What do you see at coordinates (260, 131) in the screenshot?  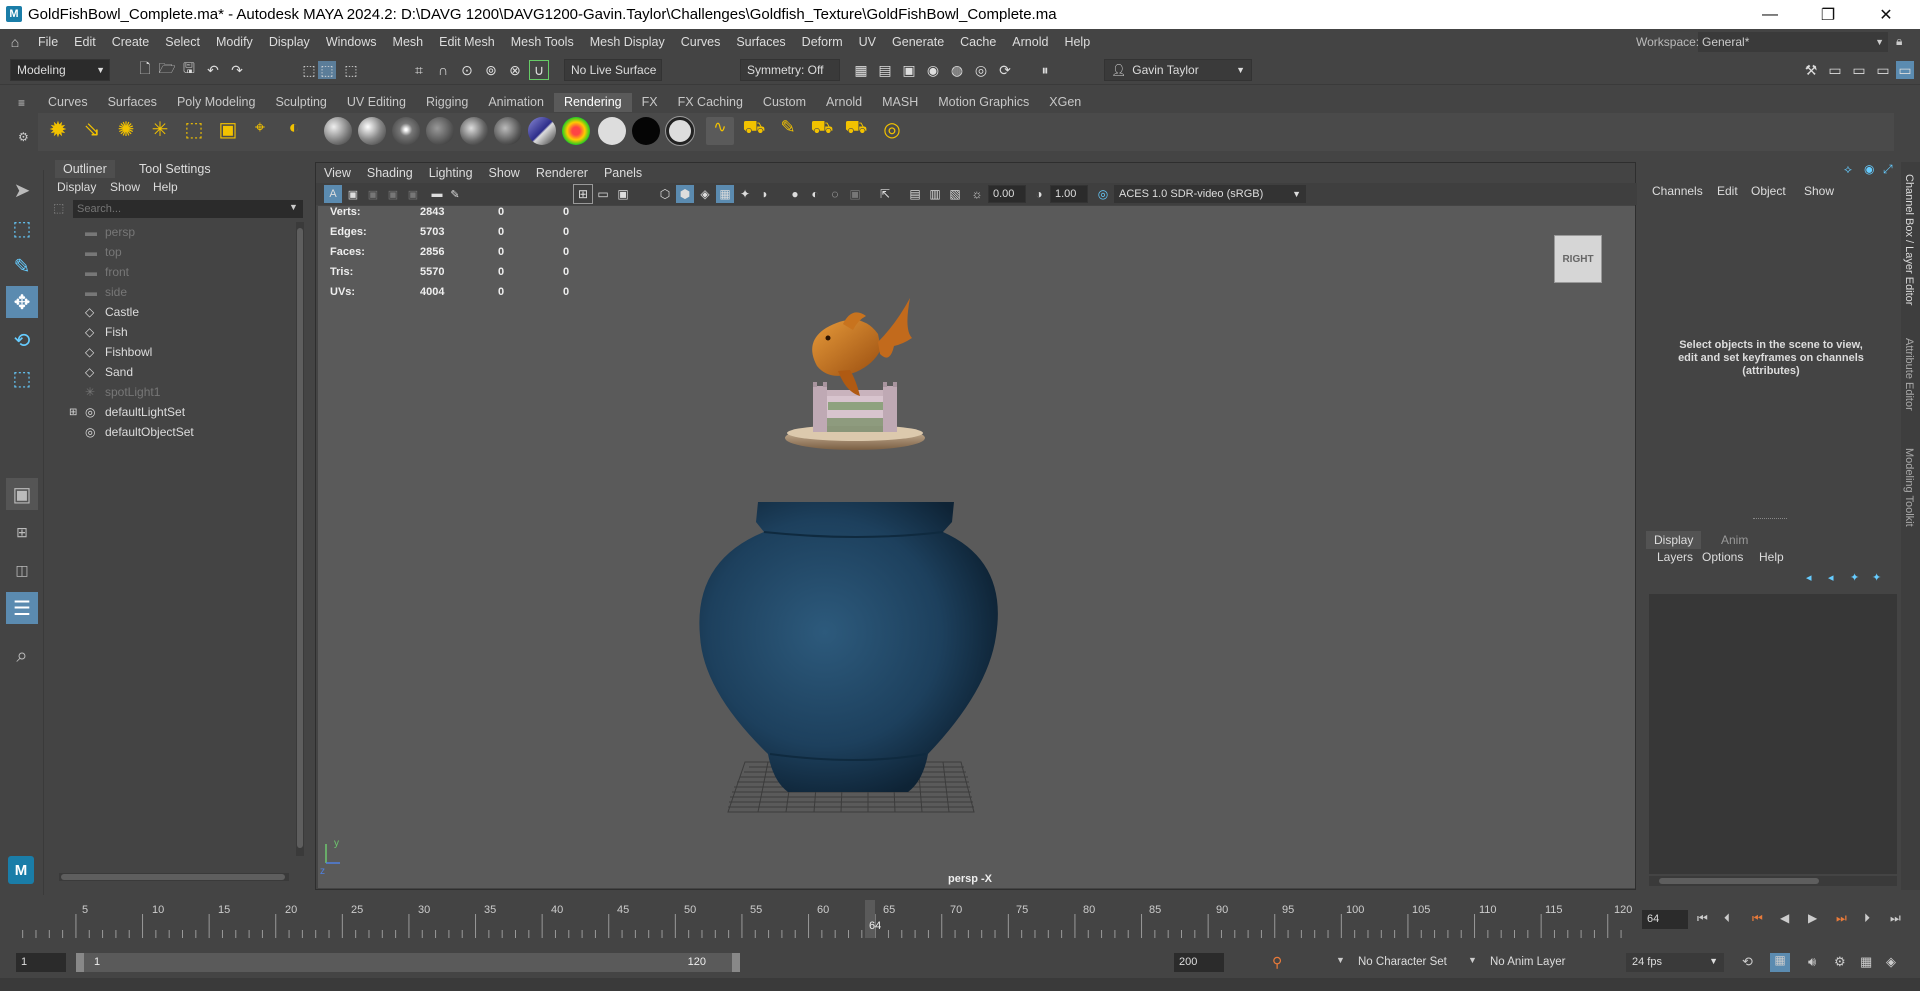 I see `camera-icon: ⌖` at bounding box center [260, 131].